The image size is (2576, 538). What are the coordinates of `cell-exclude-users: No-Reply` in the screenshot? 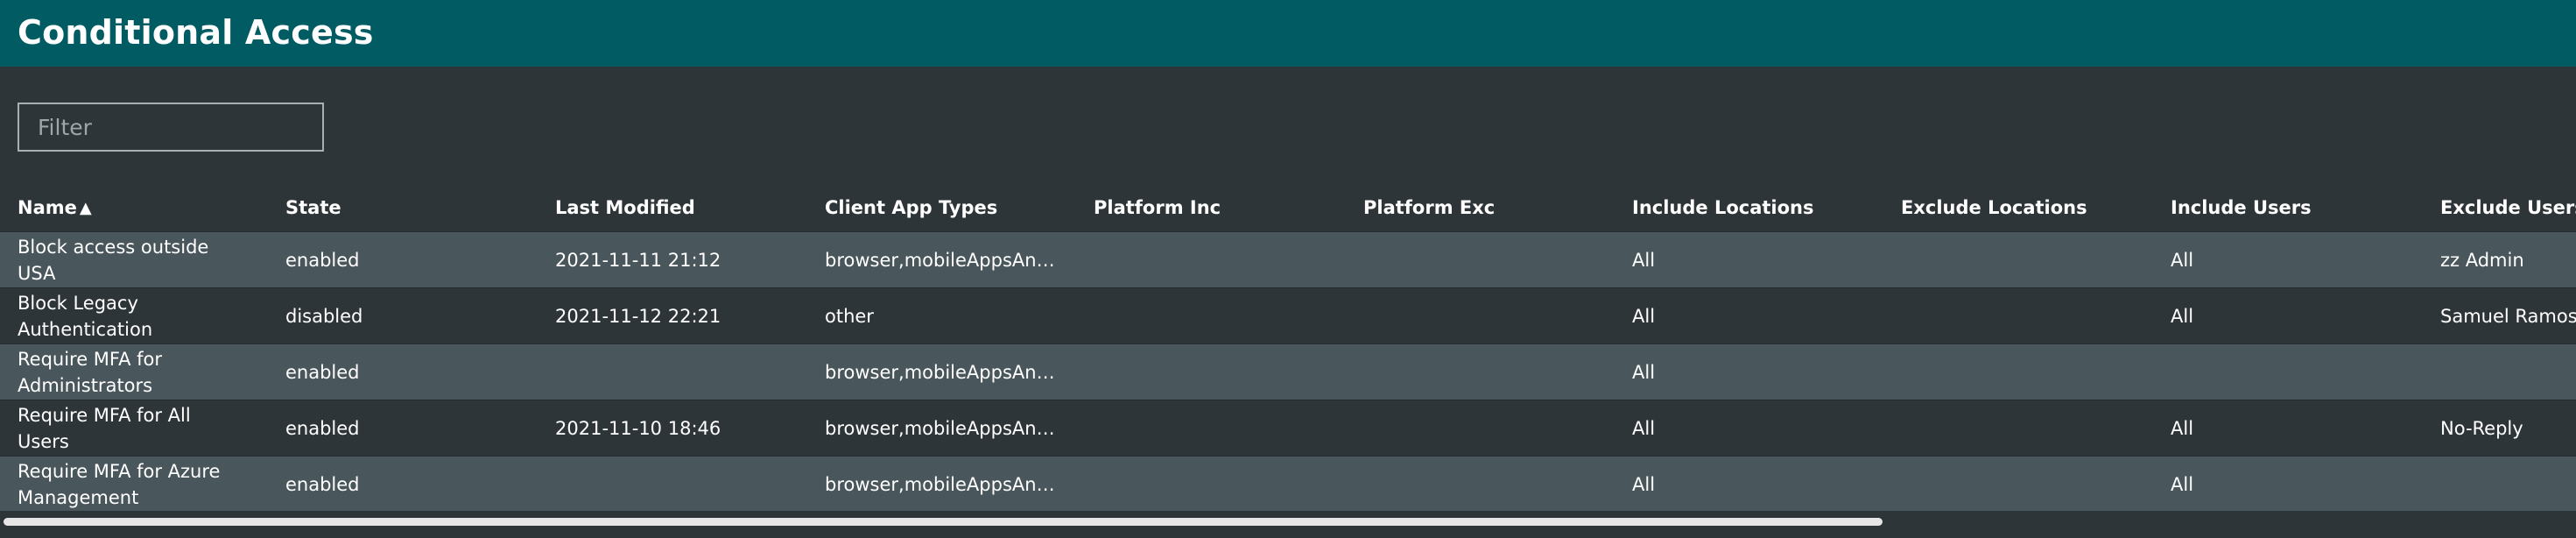 It's located at (2481, 428).